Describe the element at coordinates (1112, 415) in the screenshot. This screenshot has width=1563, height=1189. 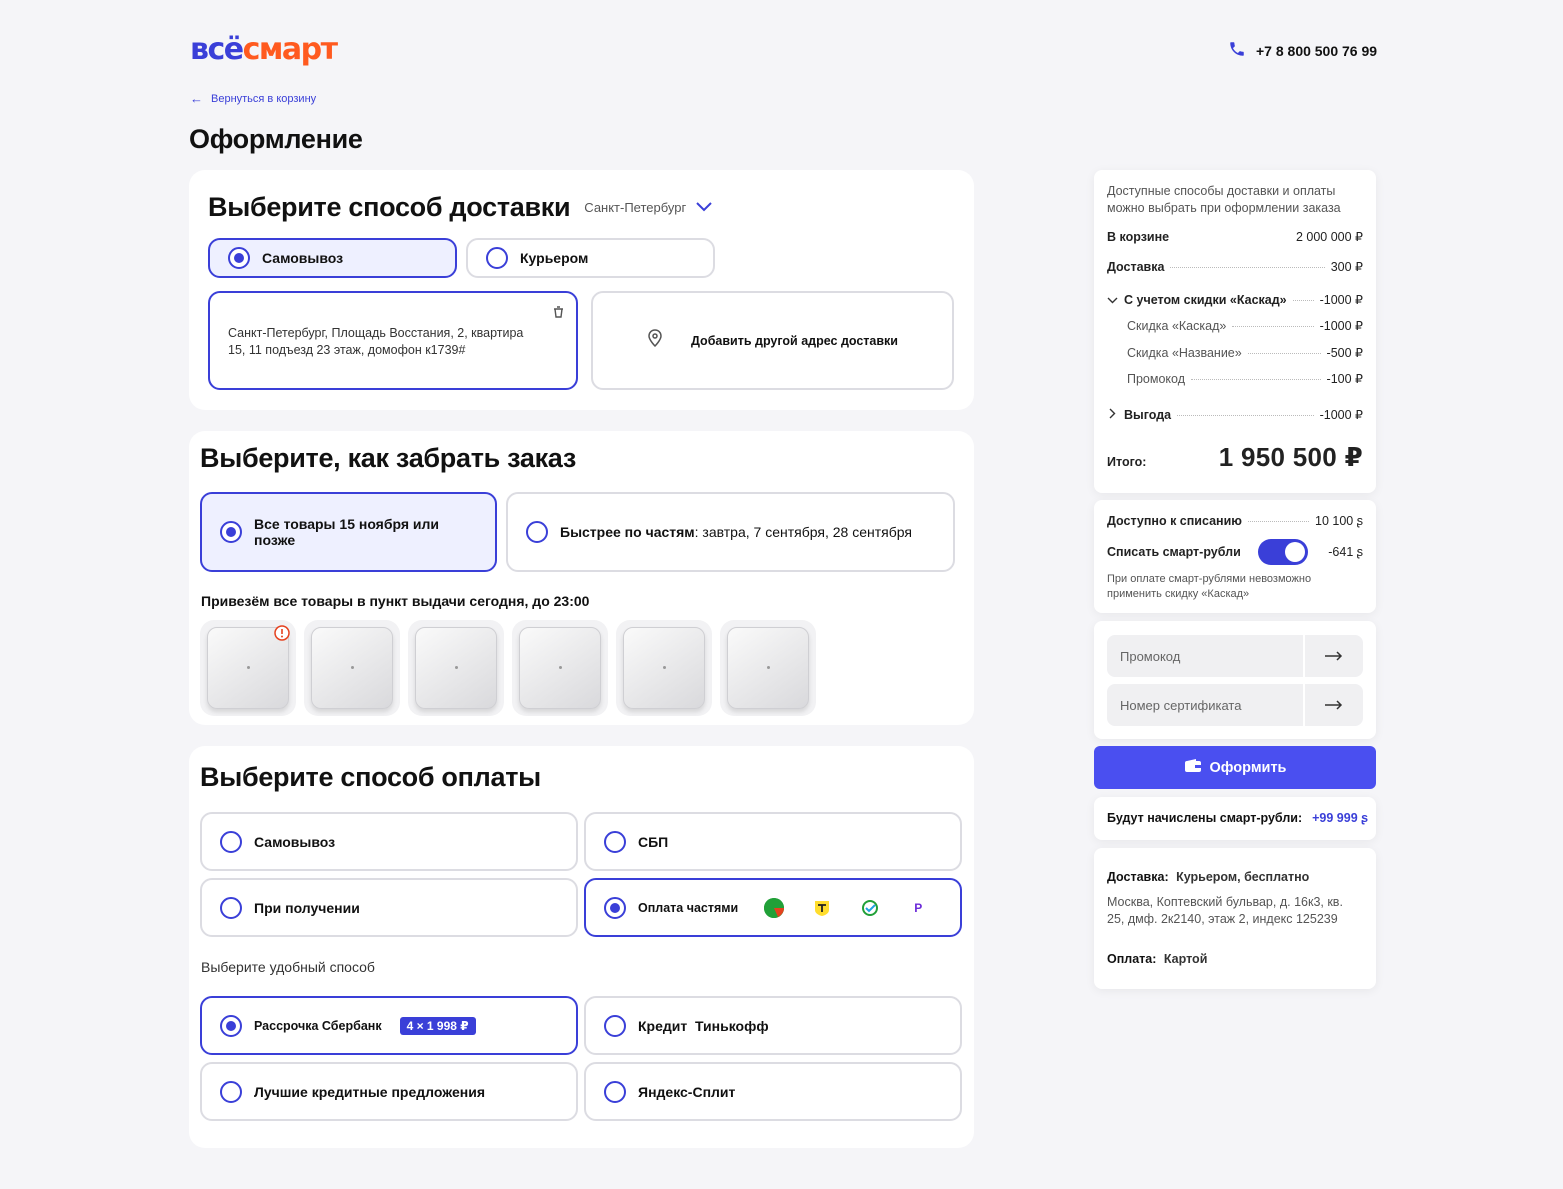
I see `chevron-right-icon` at that location.